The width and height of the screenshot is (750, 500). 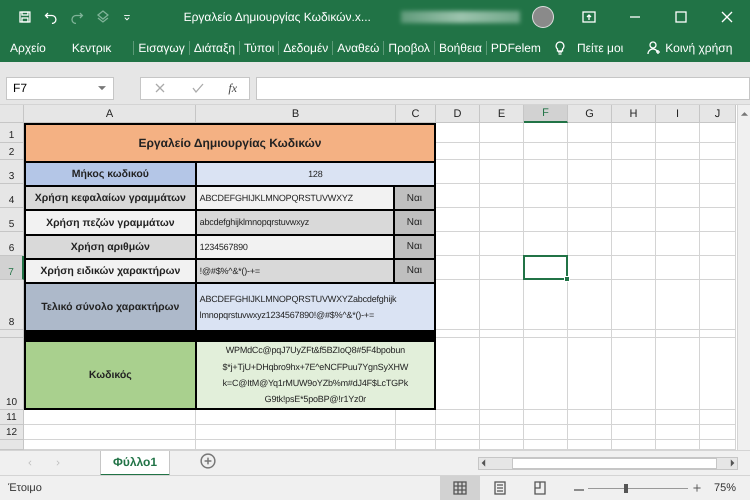 I want to click on redo-icon, so click(x=77, y=17).